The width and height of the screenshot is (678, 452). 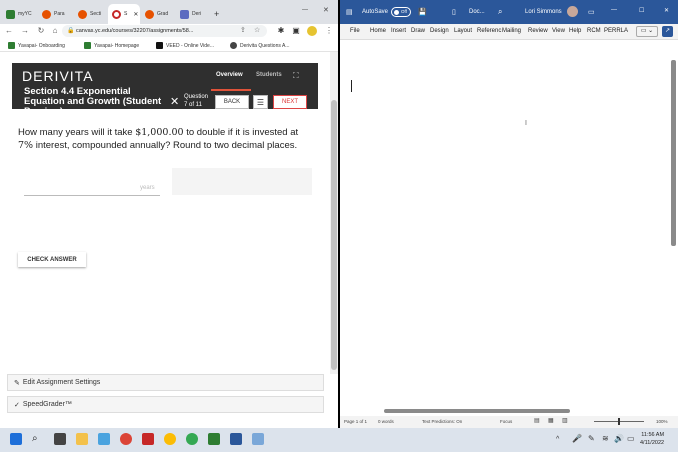 I want to click on close-icon: ✕, so click(x=174, y=101).